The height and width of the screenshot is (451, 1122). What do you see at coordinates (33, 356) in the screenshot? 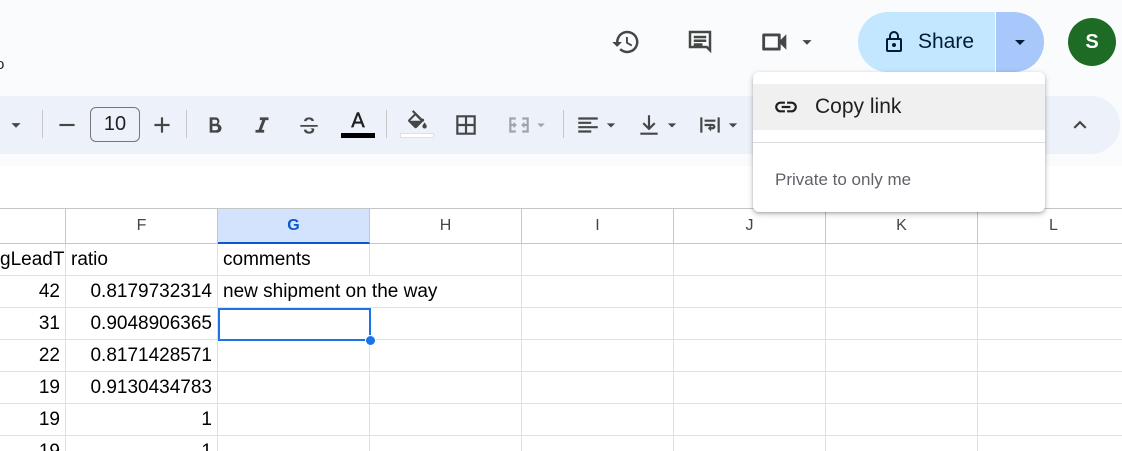
I see `grid-cell: 22` at bounding box center [33, 356].